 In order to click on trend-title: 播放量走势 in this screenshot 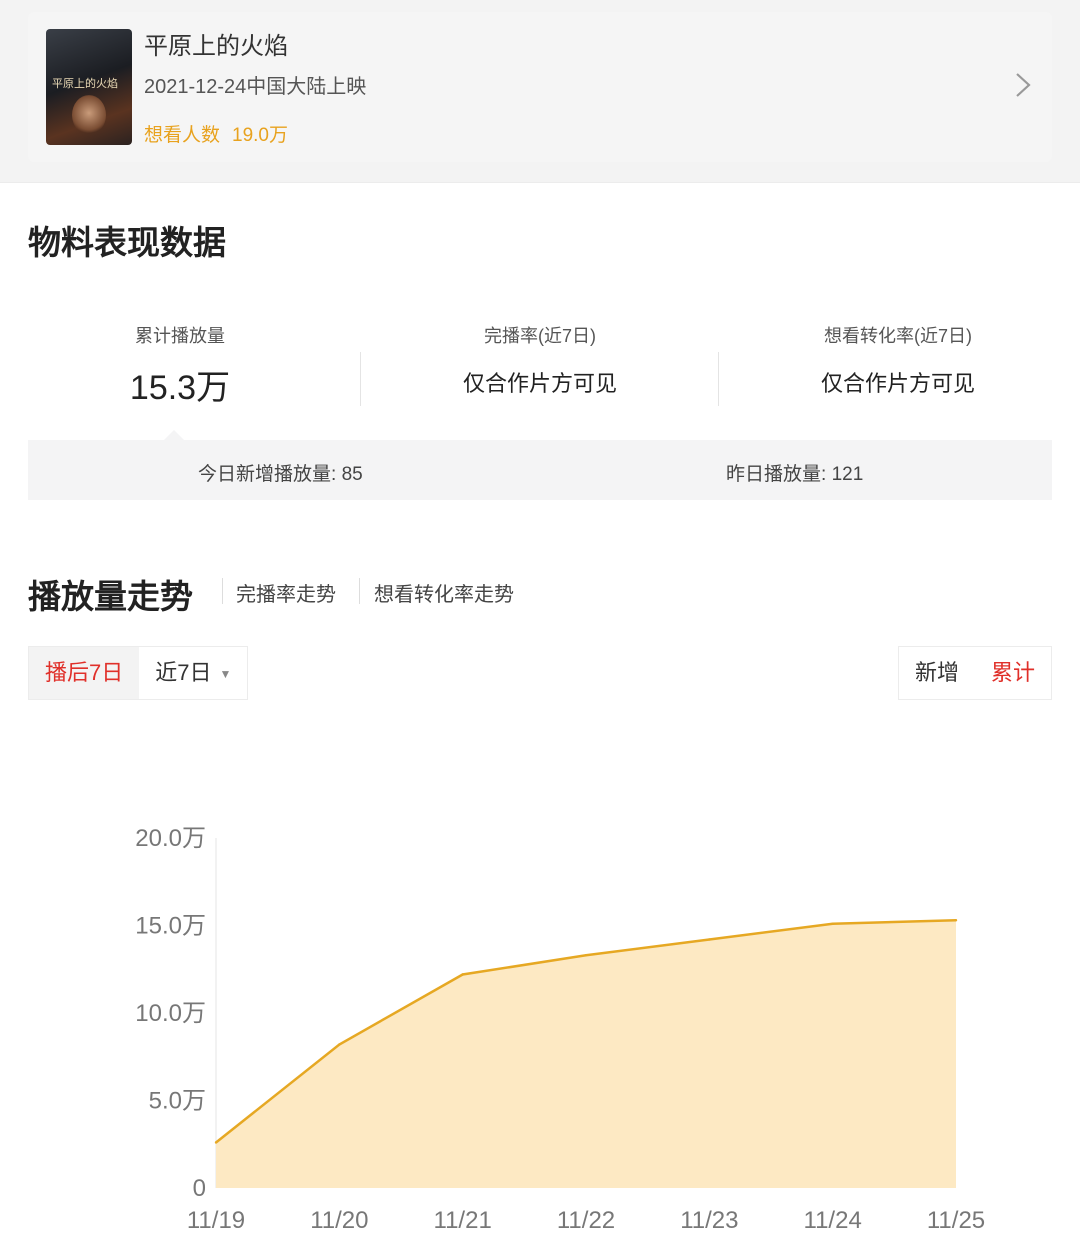, I will do `click(110, 594)`.